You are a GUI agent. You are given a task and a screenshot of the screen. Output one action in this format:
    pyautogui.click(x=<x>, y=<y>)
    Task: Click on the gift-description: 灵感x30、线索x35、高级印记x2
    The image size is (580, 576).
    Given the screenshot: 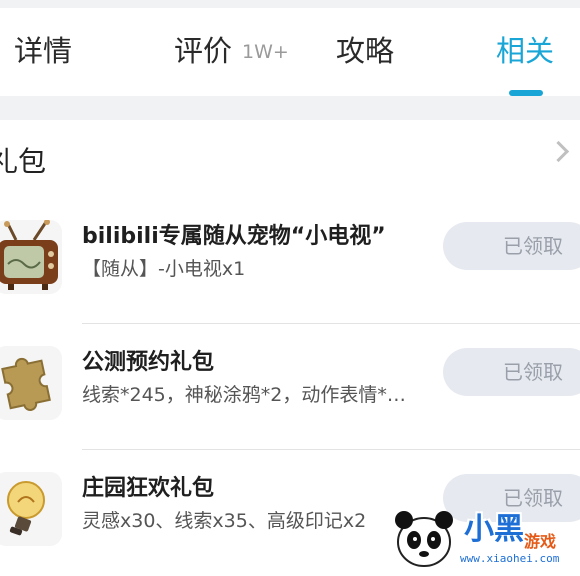 What is the action you would take?
    pyautogui.click(x=224, y=521)
    